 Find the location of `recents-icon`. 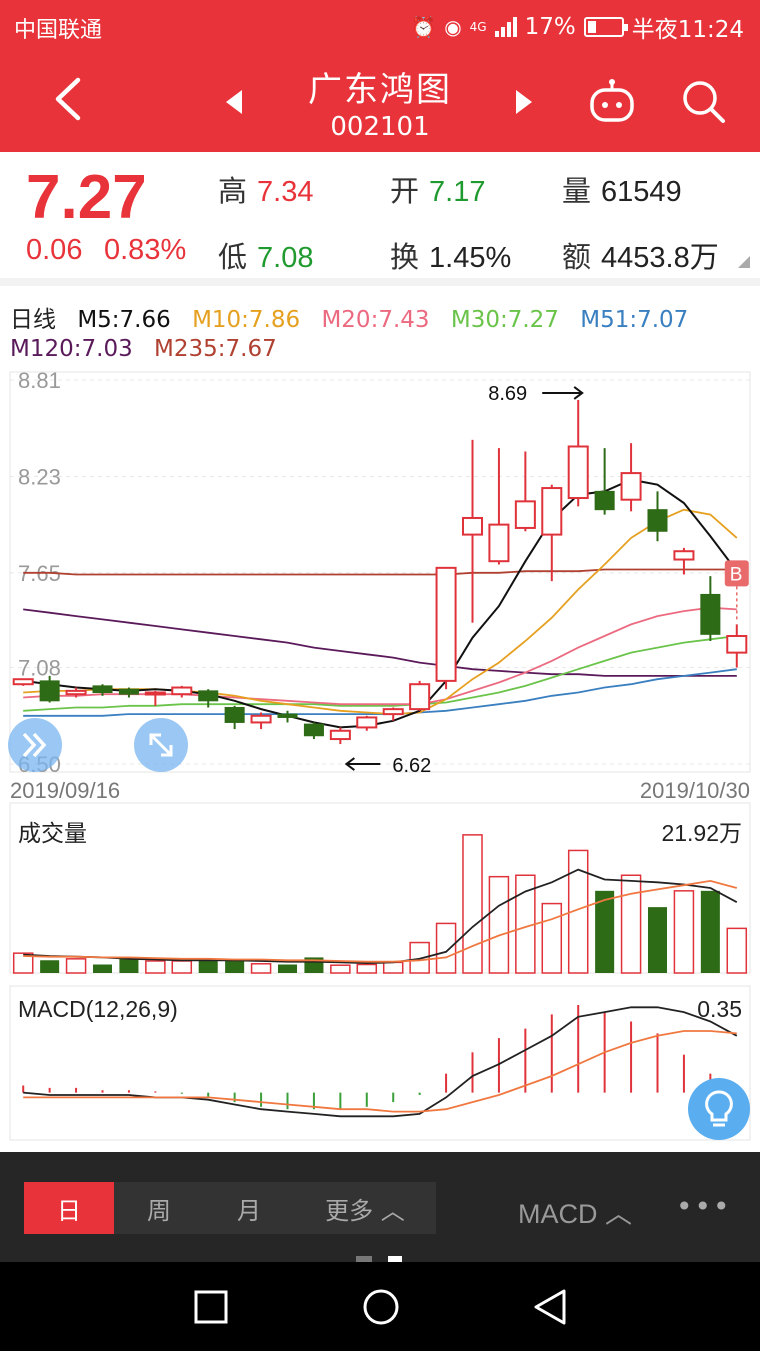

recents-icon is located at coordinates (211, 1307).